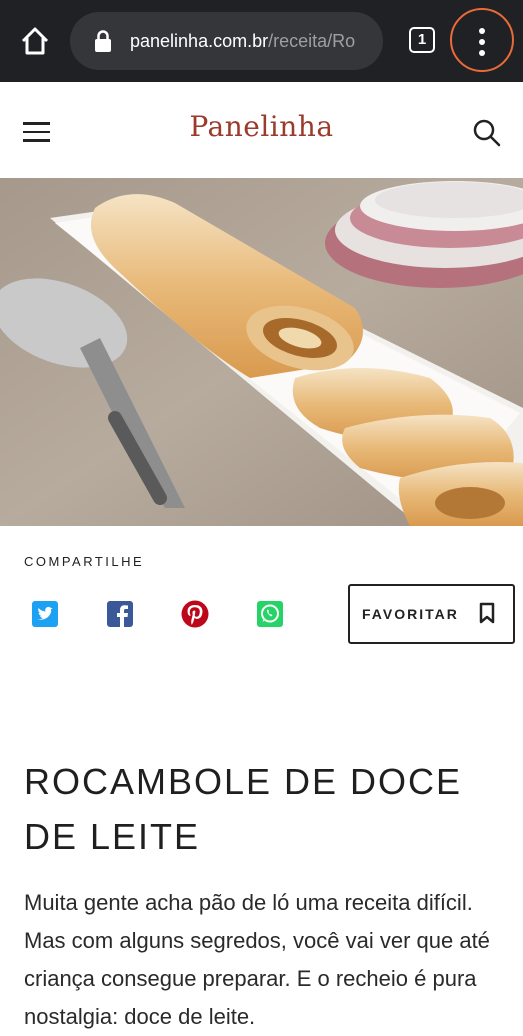 The image size is (523, 1036). Describe the element at coordinates (199, 41) in the screenshot. I see `url-domain: panelinha.com.br` at that location.